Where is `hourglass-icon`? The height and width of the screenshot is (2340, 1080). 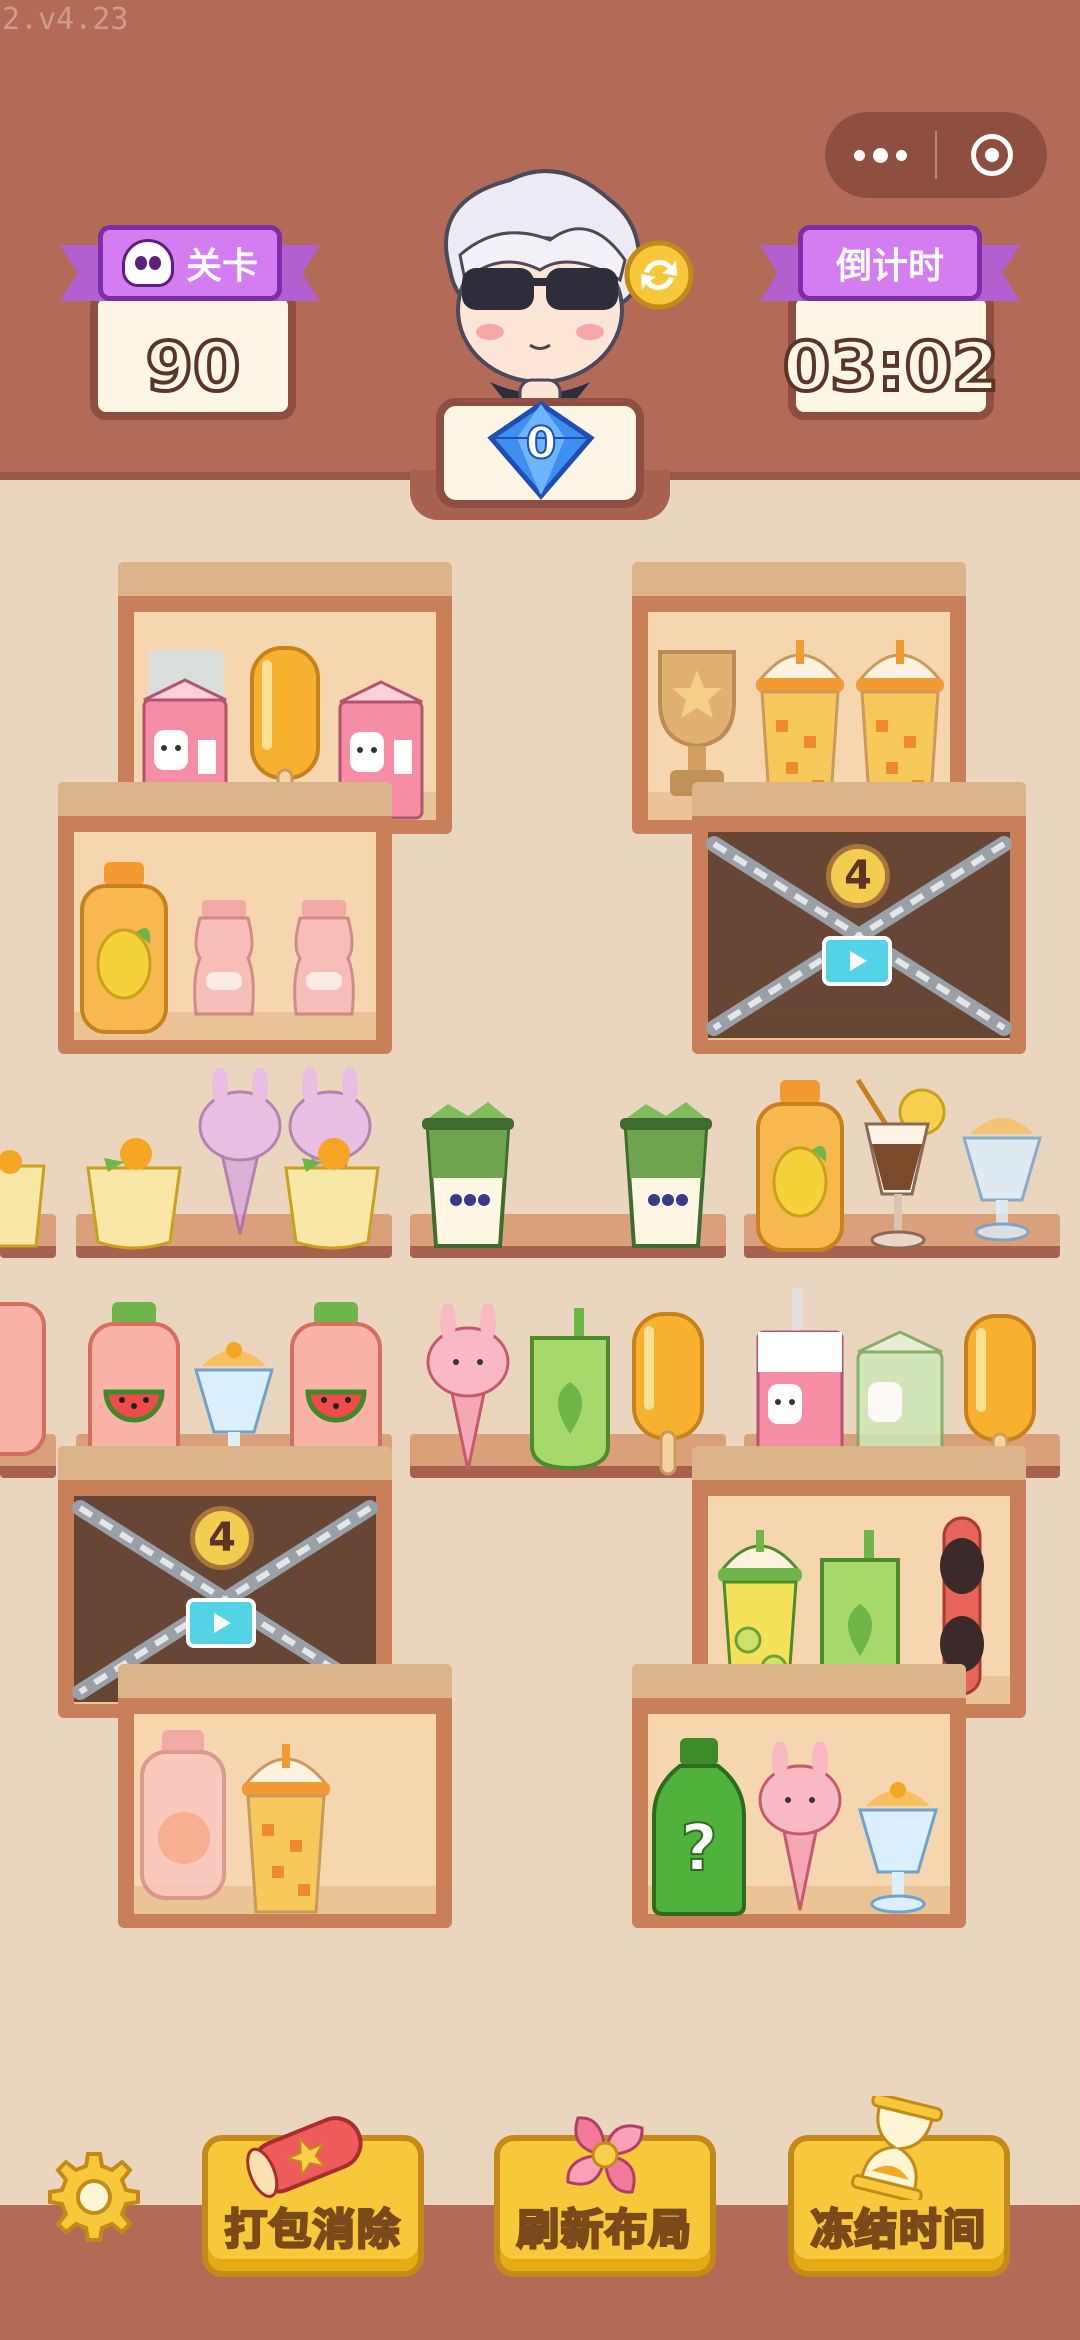 hourglass-icon is located at coordinates (897, 2148).